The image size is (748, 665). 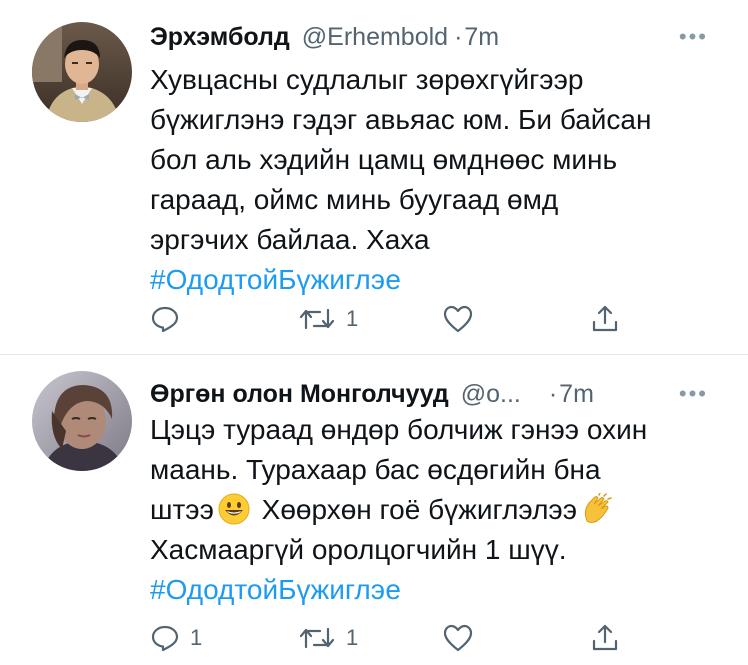 I want to click on tweet-line-with-emoji: штээ Хөөрхөн гоё бүжиглэлээ, so click(x=435, y=510).